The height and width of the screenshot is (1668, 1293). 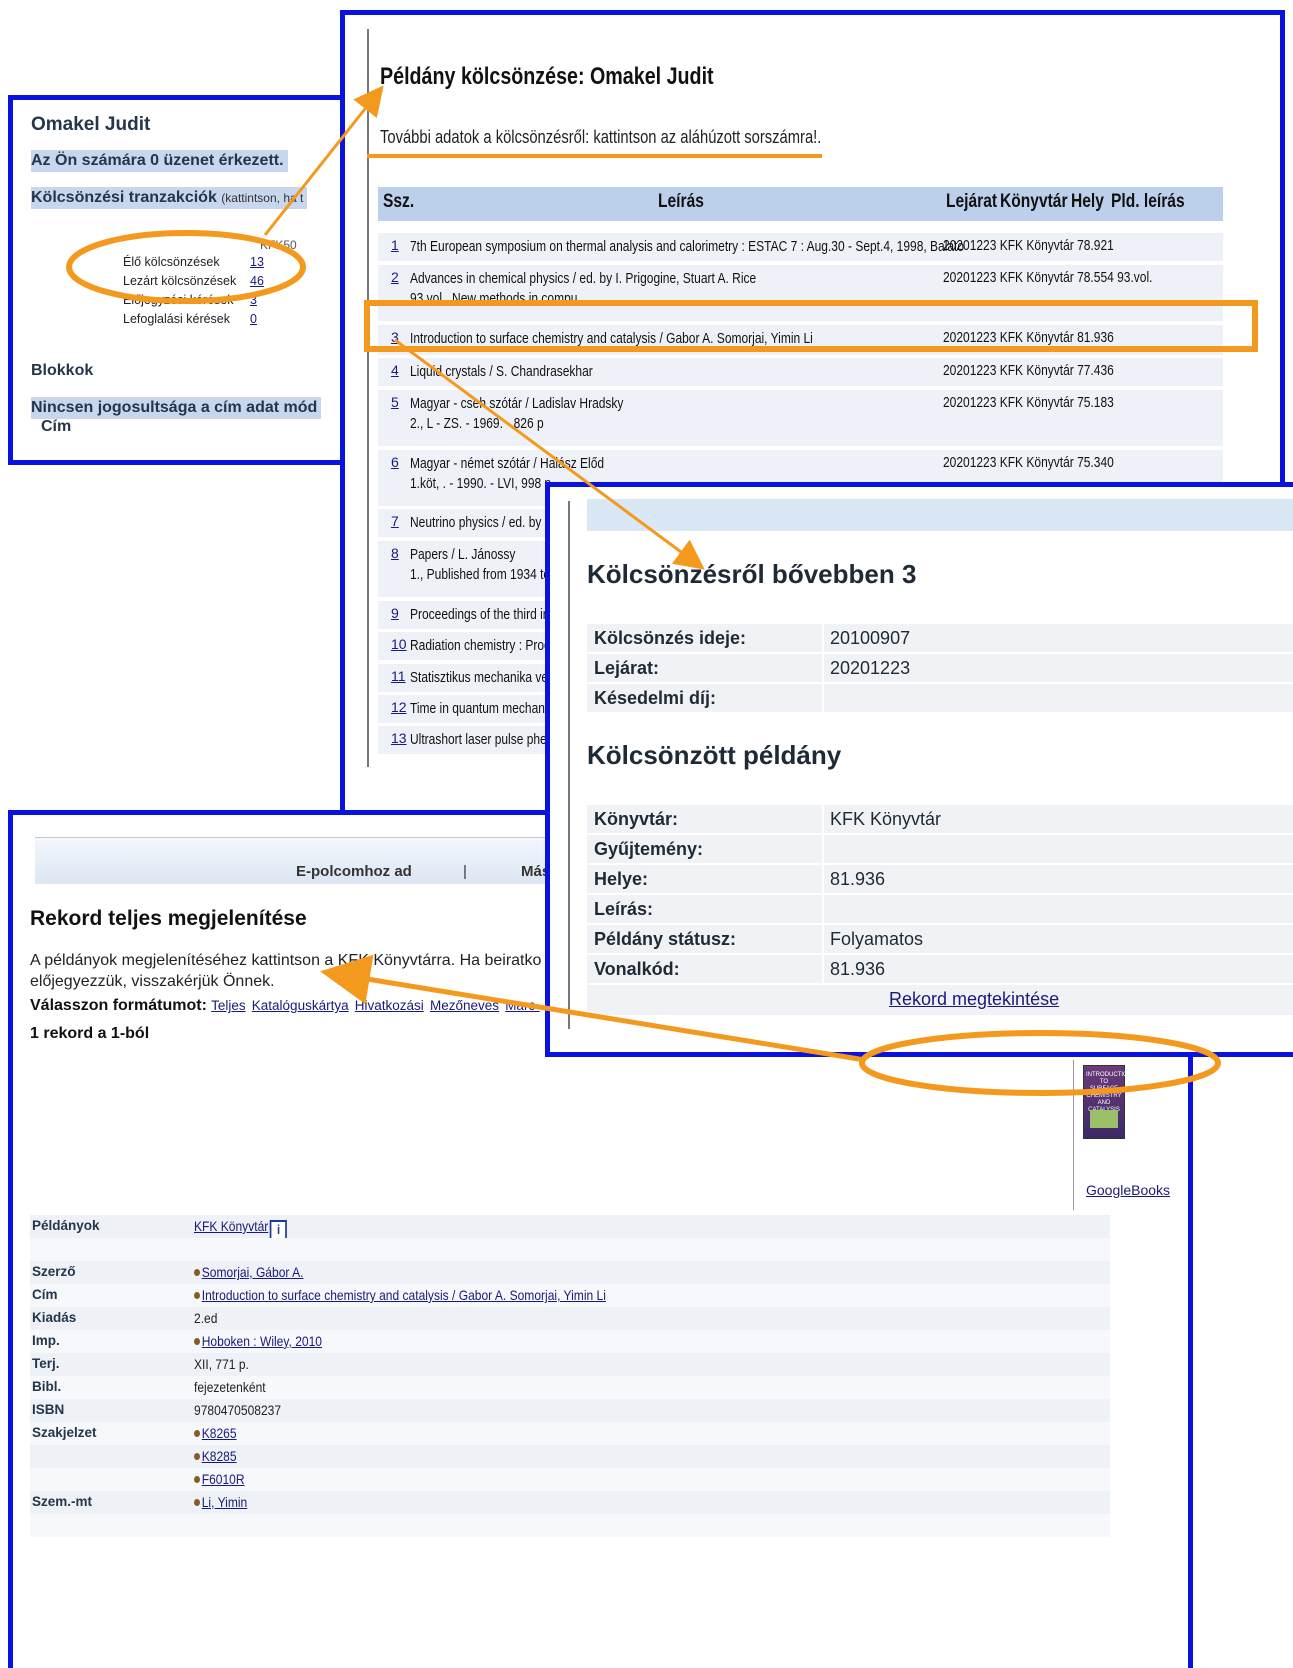 I want to click on detail-label: Helye:, so click(x=704, y=879).